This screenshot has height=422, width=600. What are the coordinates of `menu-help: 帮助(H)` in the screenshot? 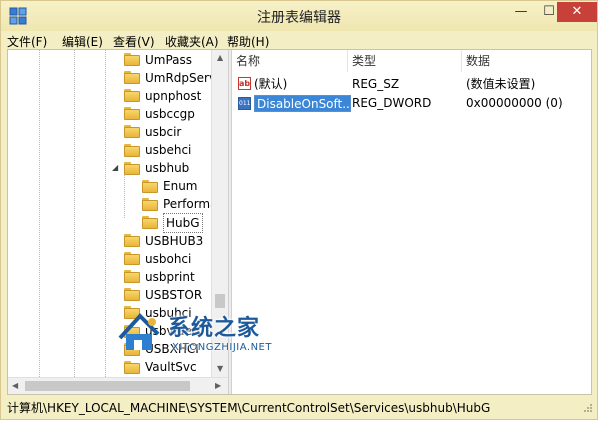 It's located at (248, 41).